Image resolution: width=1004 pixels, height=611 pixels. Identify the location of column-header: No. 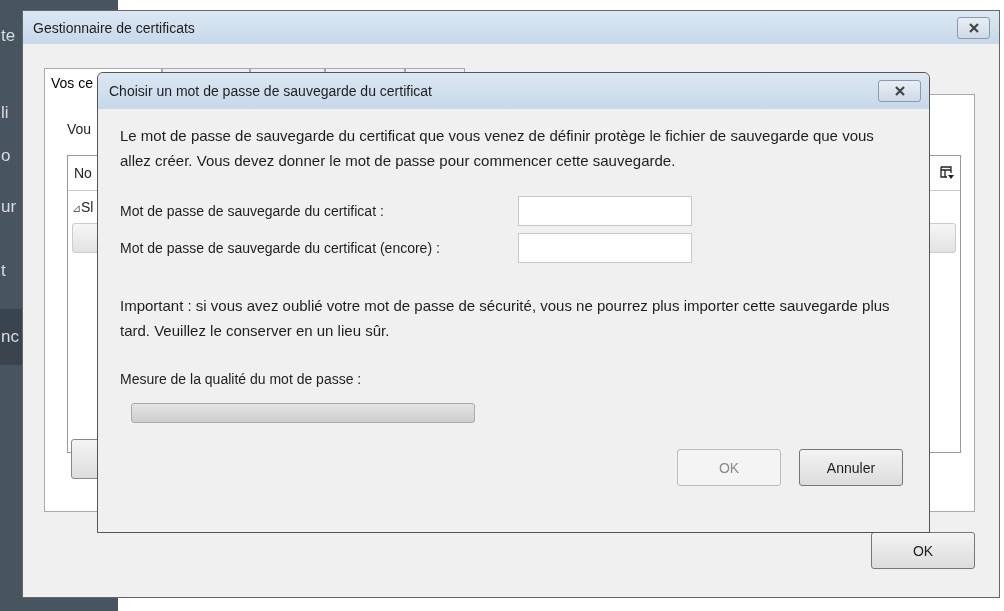
(83, 173).